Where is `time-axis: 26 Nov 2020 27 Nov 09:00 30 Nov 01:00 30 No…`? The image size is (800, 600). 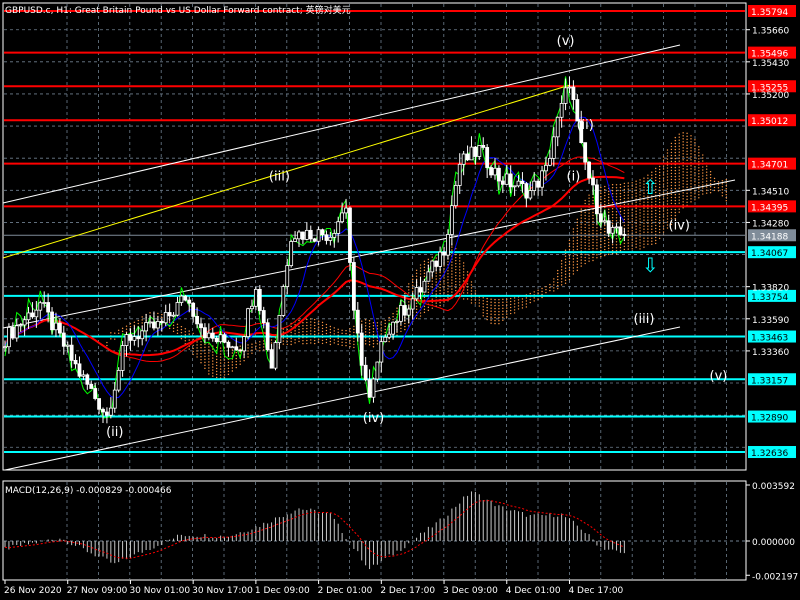
time-axis: 26 Nov 2020 27 Nov 09:00 30 Nov 01:00 30 No… is located at coordinates (314, 588).